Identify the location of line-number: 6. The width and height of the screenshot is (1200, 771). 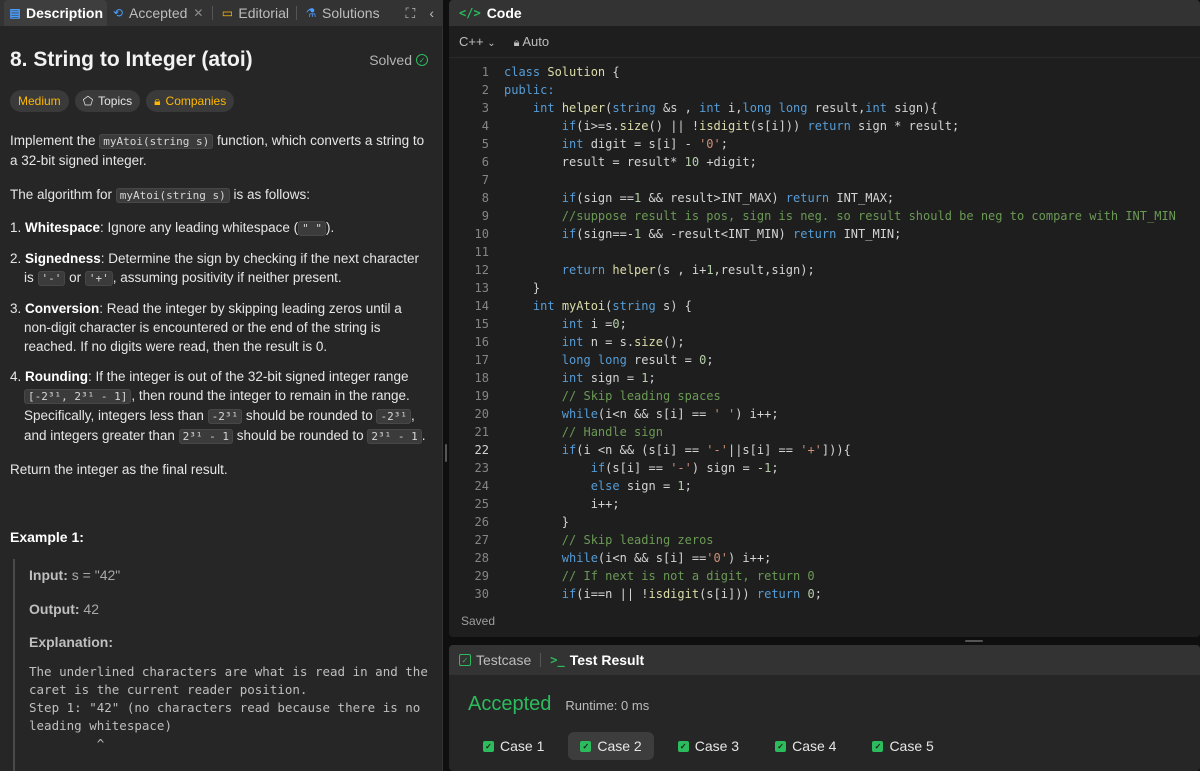
(485, 162).